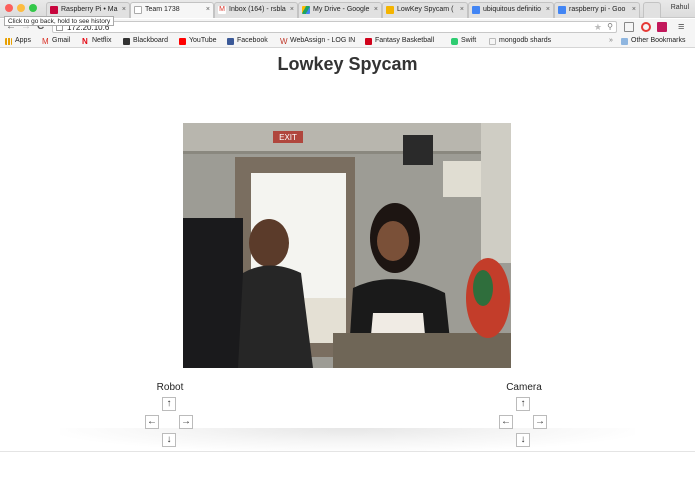 The width and height of the screenshot is (695, 494). Describe the element at coordinates (525, 40) in the screenshot. I see `bookmark-label: mongodb shards` at that location.